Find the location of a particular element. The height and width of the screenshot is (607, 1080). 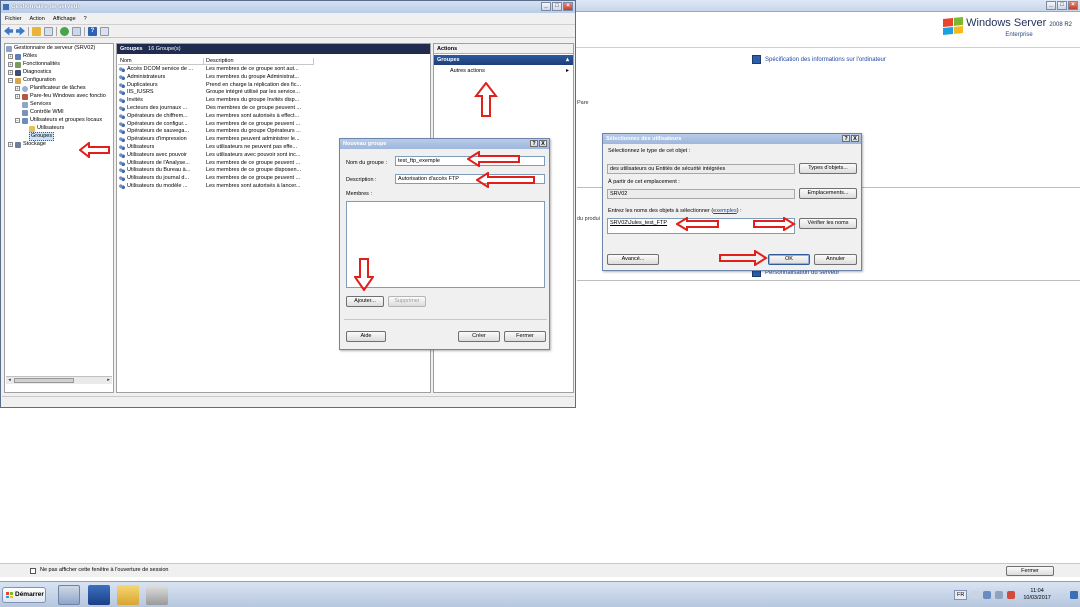

back-arrow-icon is located at coordinates (8, 31).